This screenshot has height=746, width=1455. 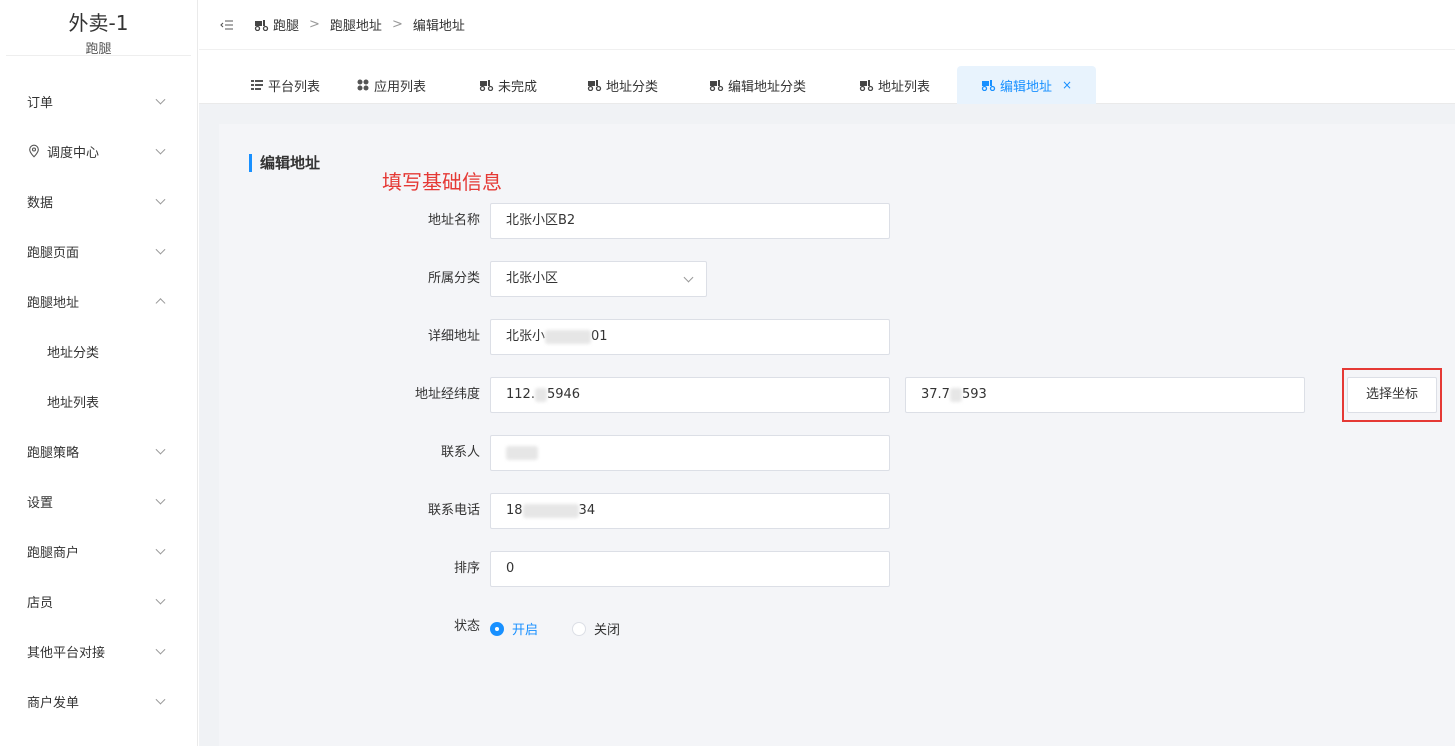 I want to click on chevron-up-icon, so click(x=160, y=303).